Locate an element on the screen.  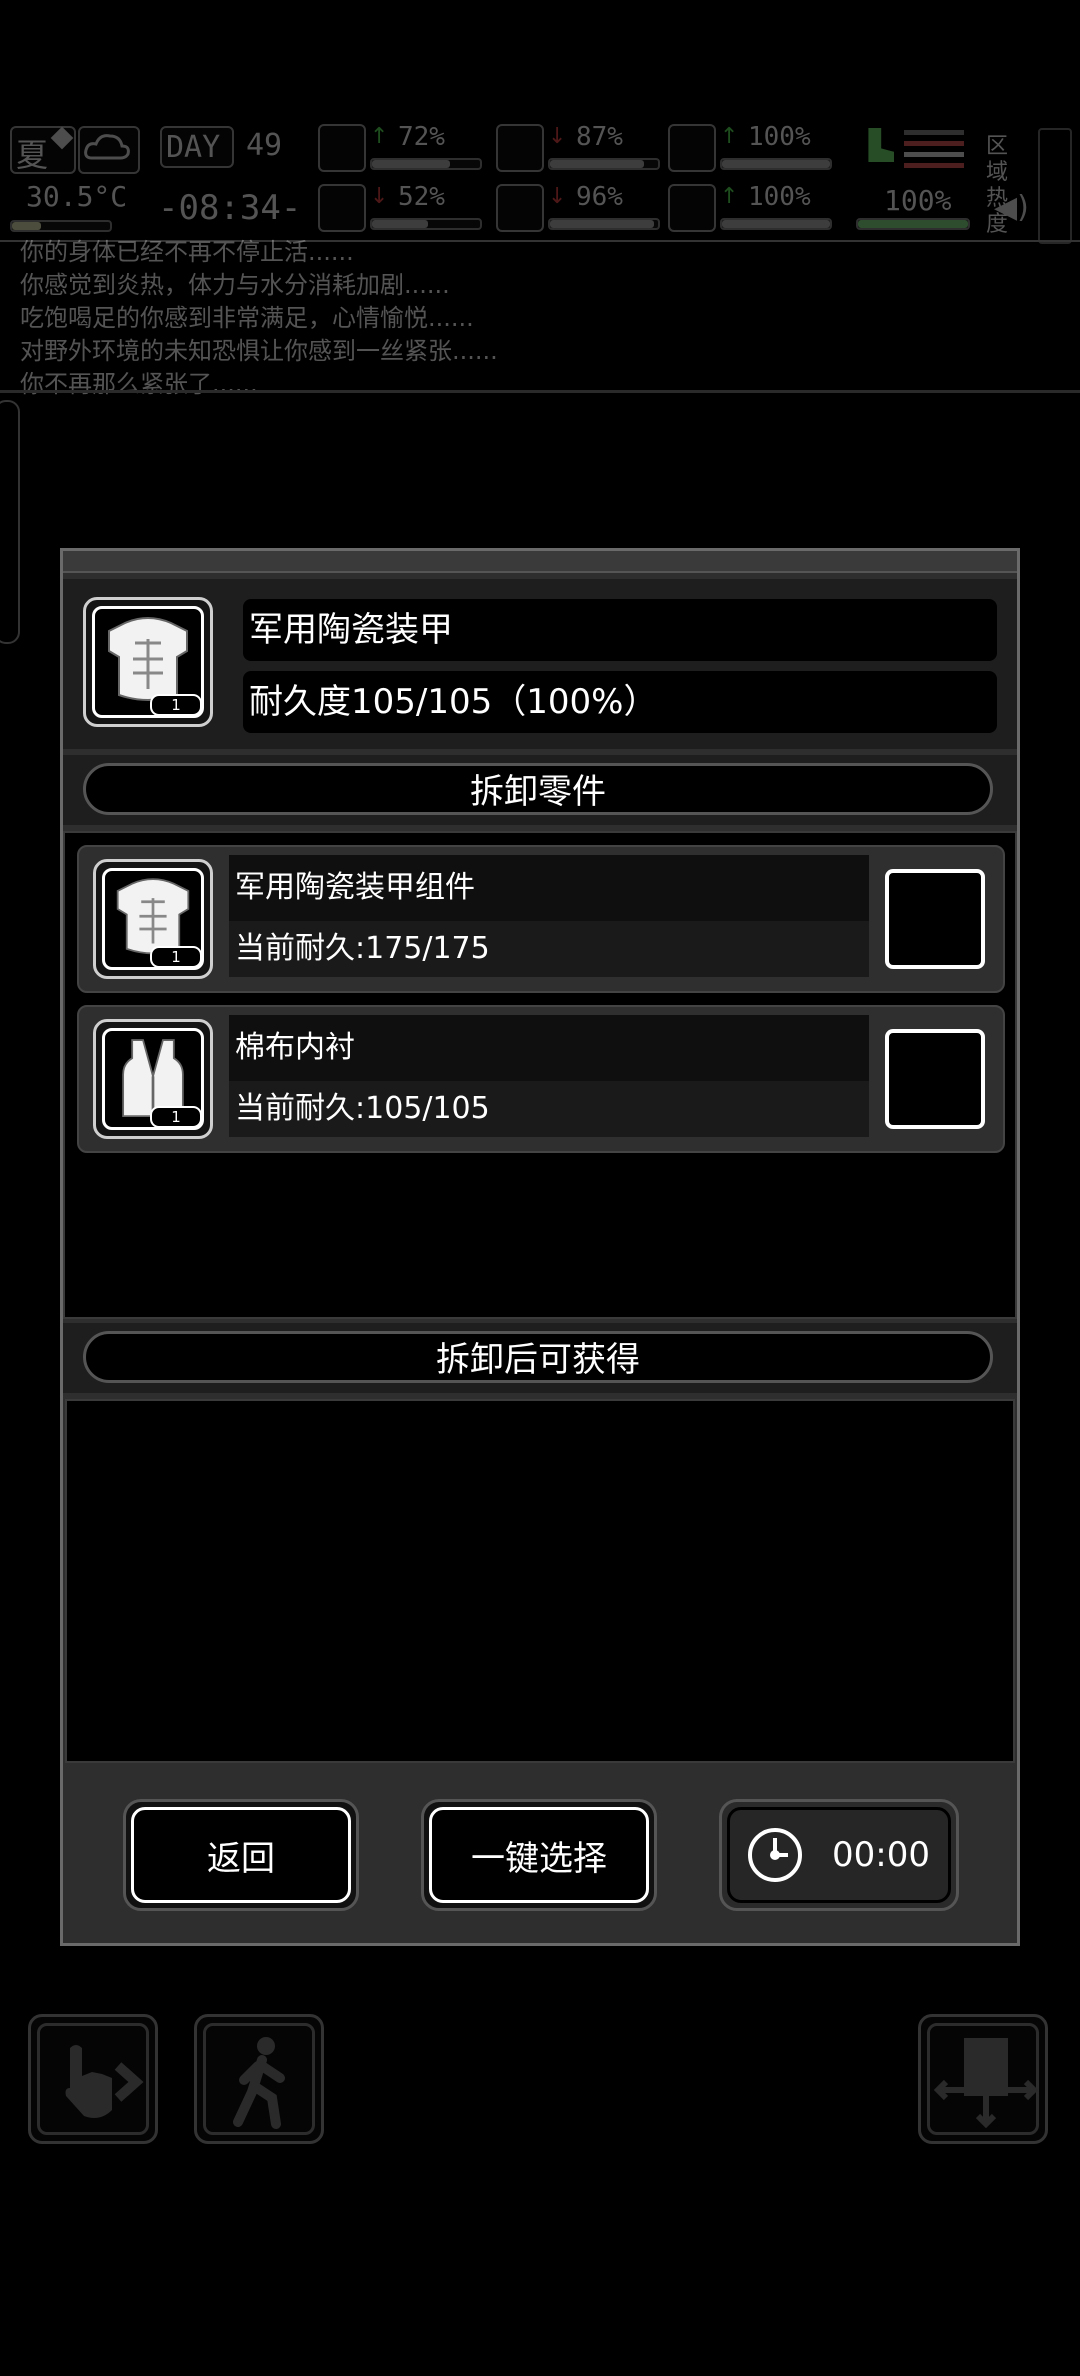
parts-header: 拆卸零件 is located at coordinates (538, 789).